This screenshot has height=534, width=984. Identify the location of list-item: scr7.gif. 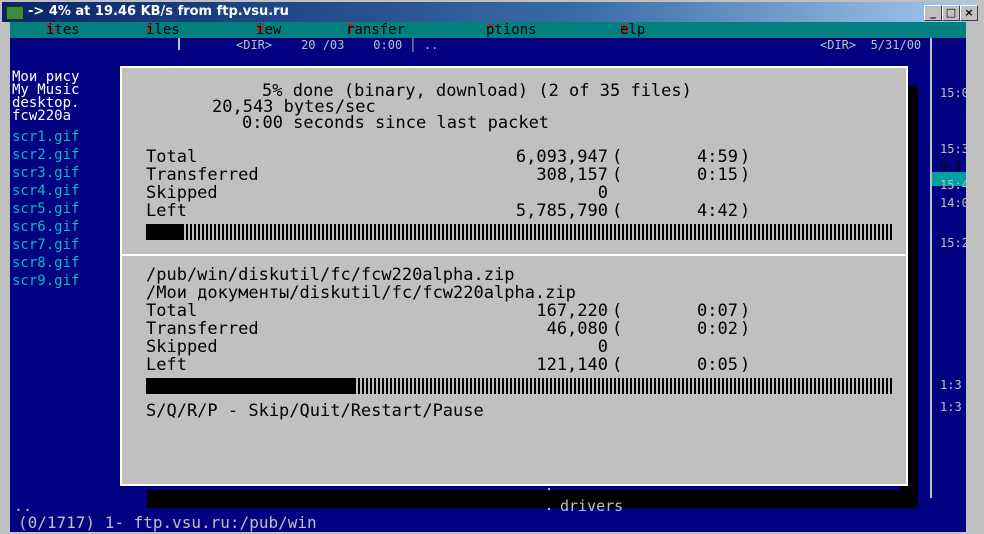
(45, 245).